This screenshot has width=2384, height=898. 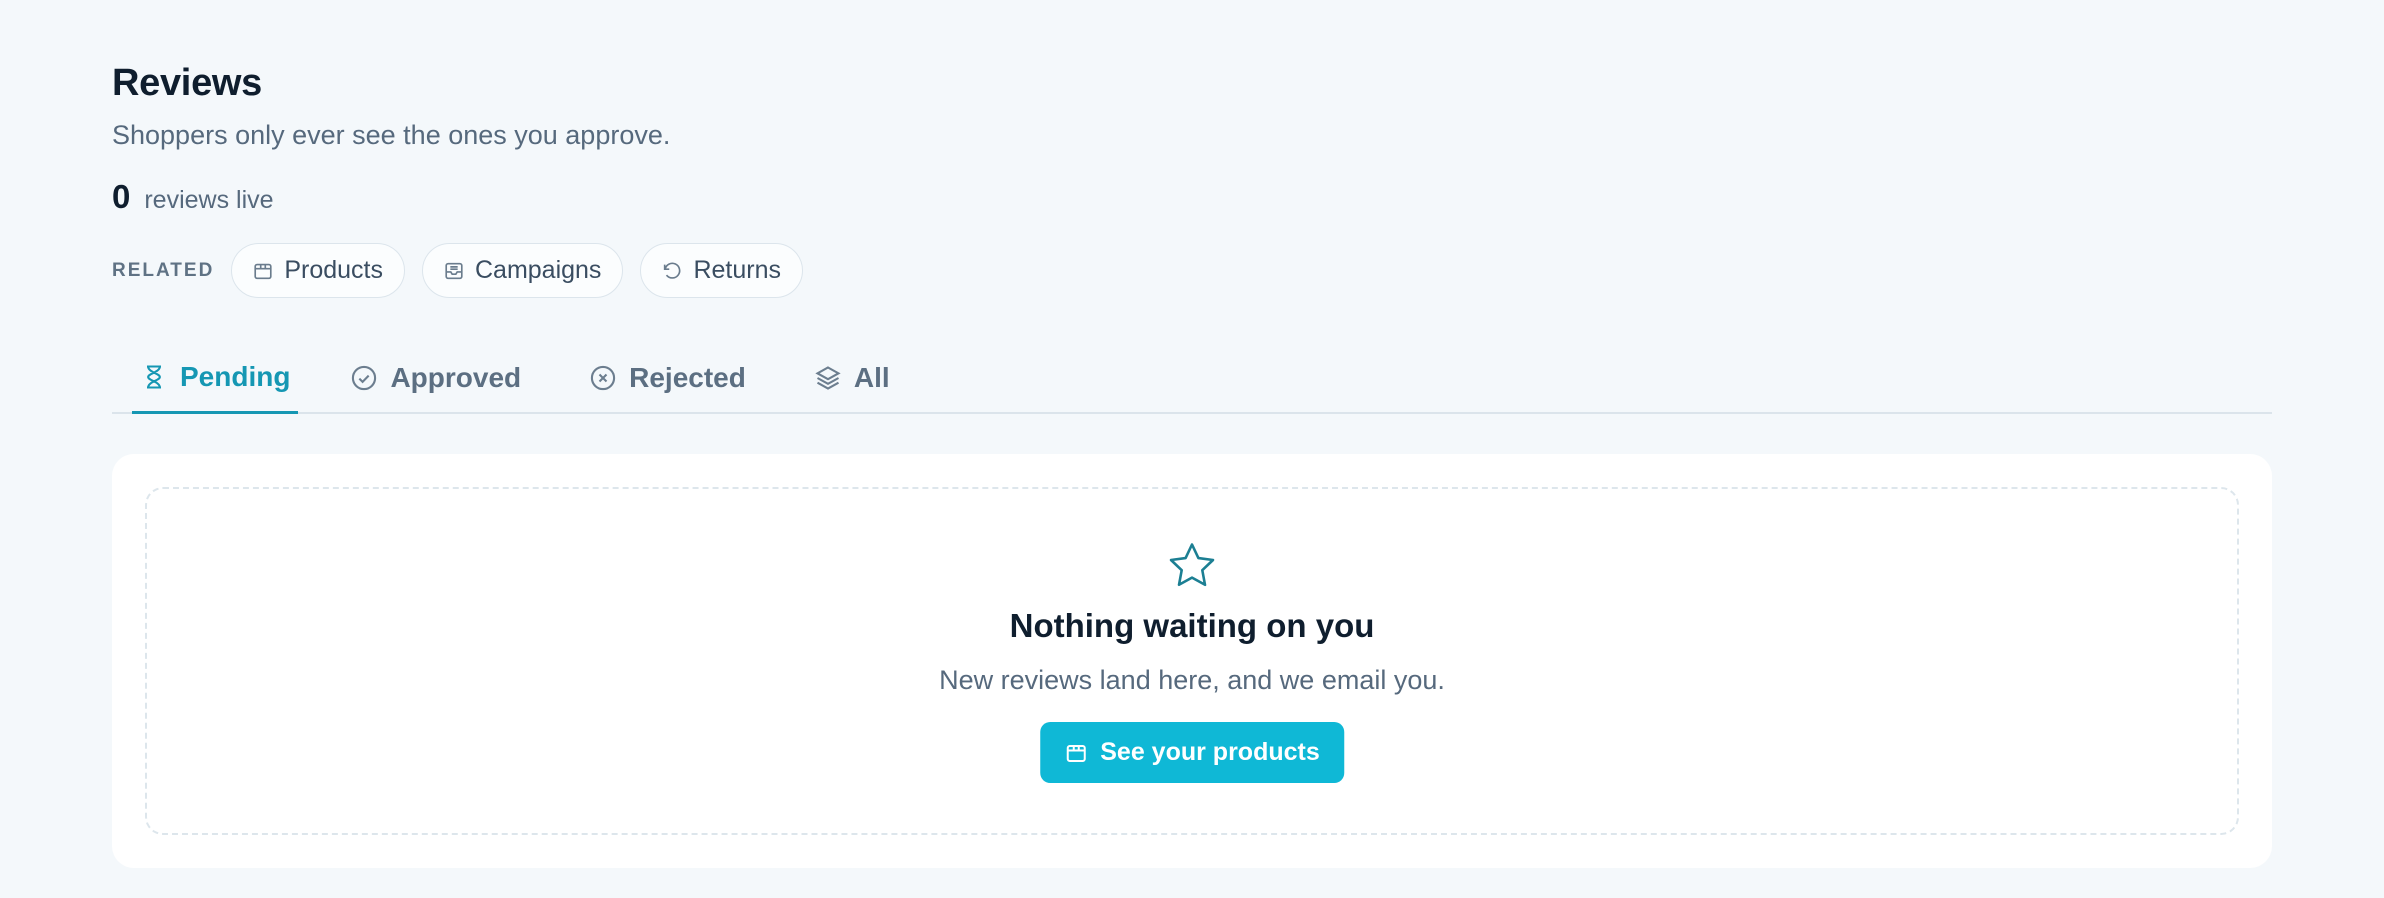 I want to click on related-links: RELATED Products Campaigns Returns, so click(x=466, y=270).